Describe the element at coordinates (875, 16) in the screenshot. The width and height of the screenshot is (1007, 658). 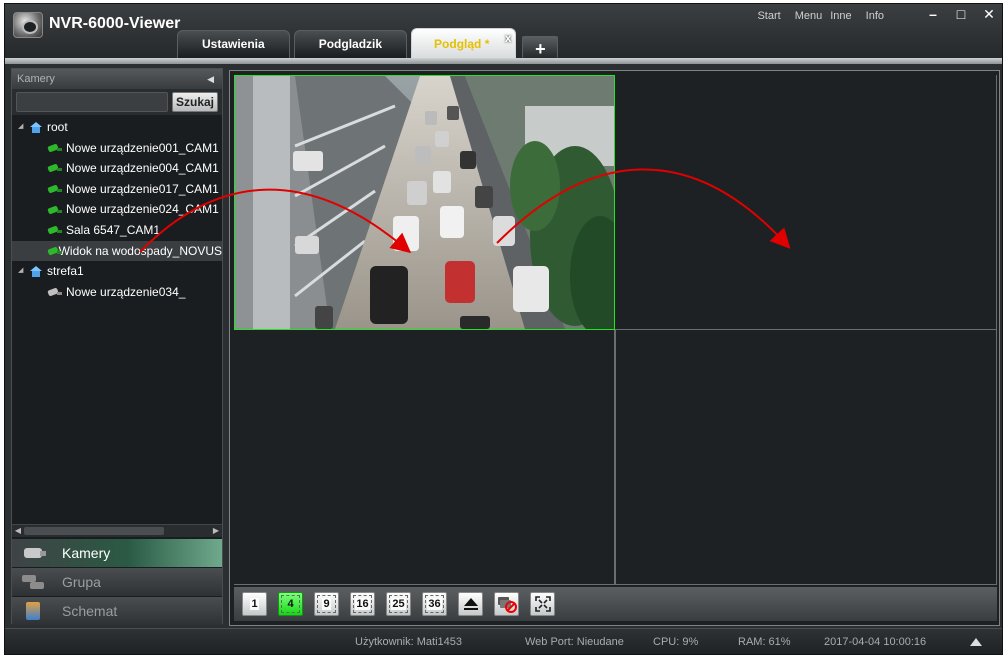
I see `menu-info: Info` at that location.